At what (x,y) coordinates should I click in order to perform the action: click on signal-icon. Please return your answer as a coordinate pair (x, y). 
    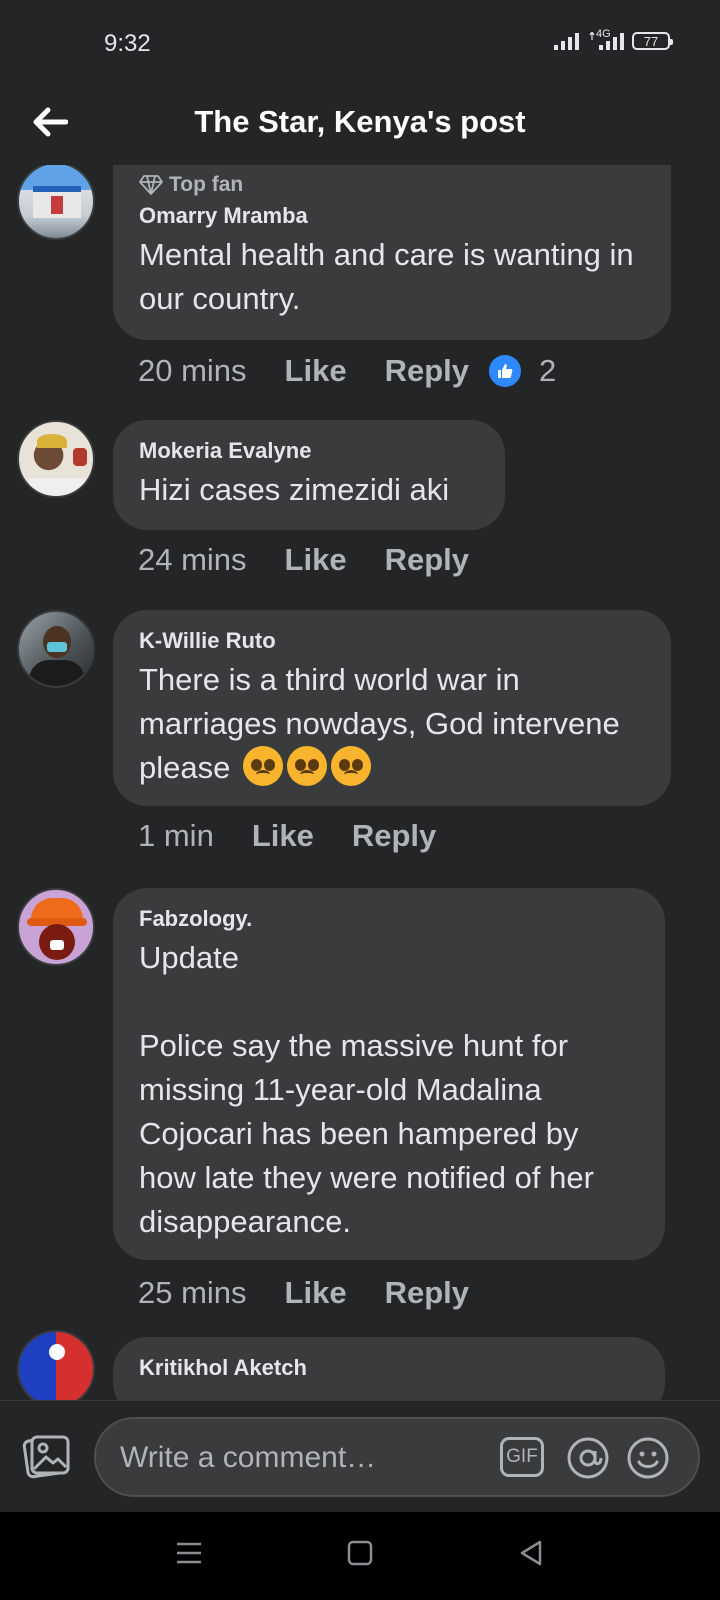
    Looking at the image, I should click on (566, 41).